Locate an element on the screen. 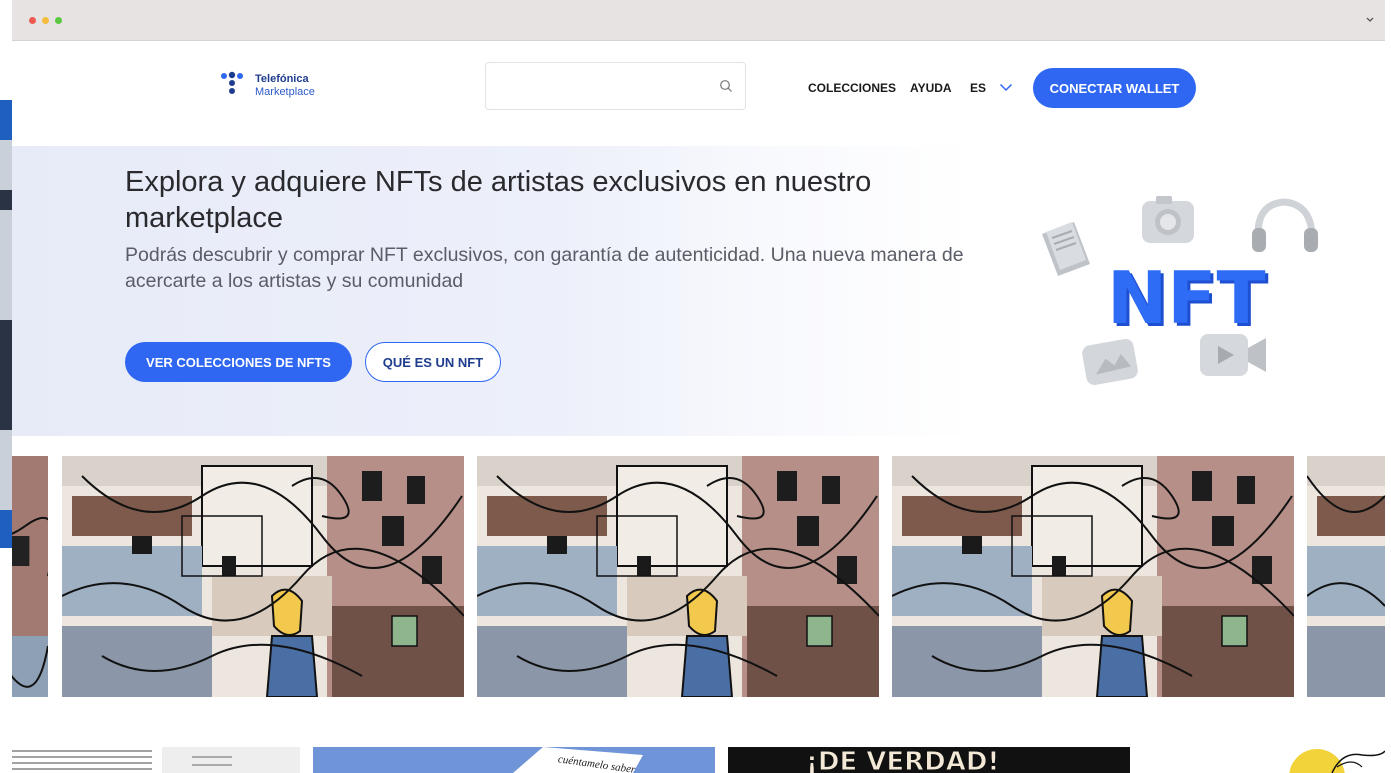 The image size is (1391, 773). logo-brand-text: Telefónica is located at coordinates (282, 79).